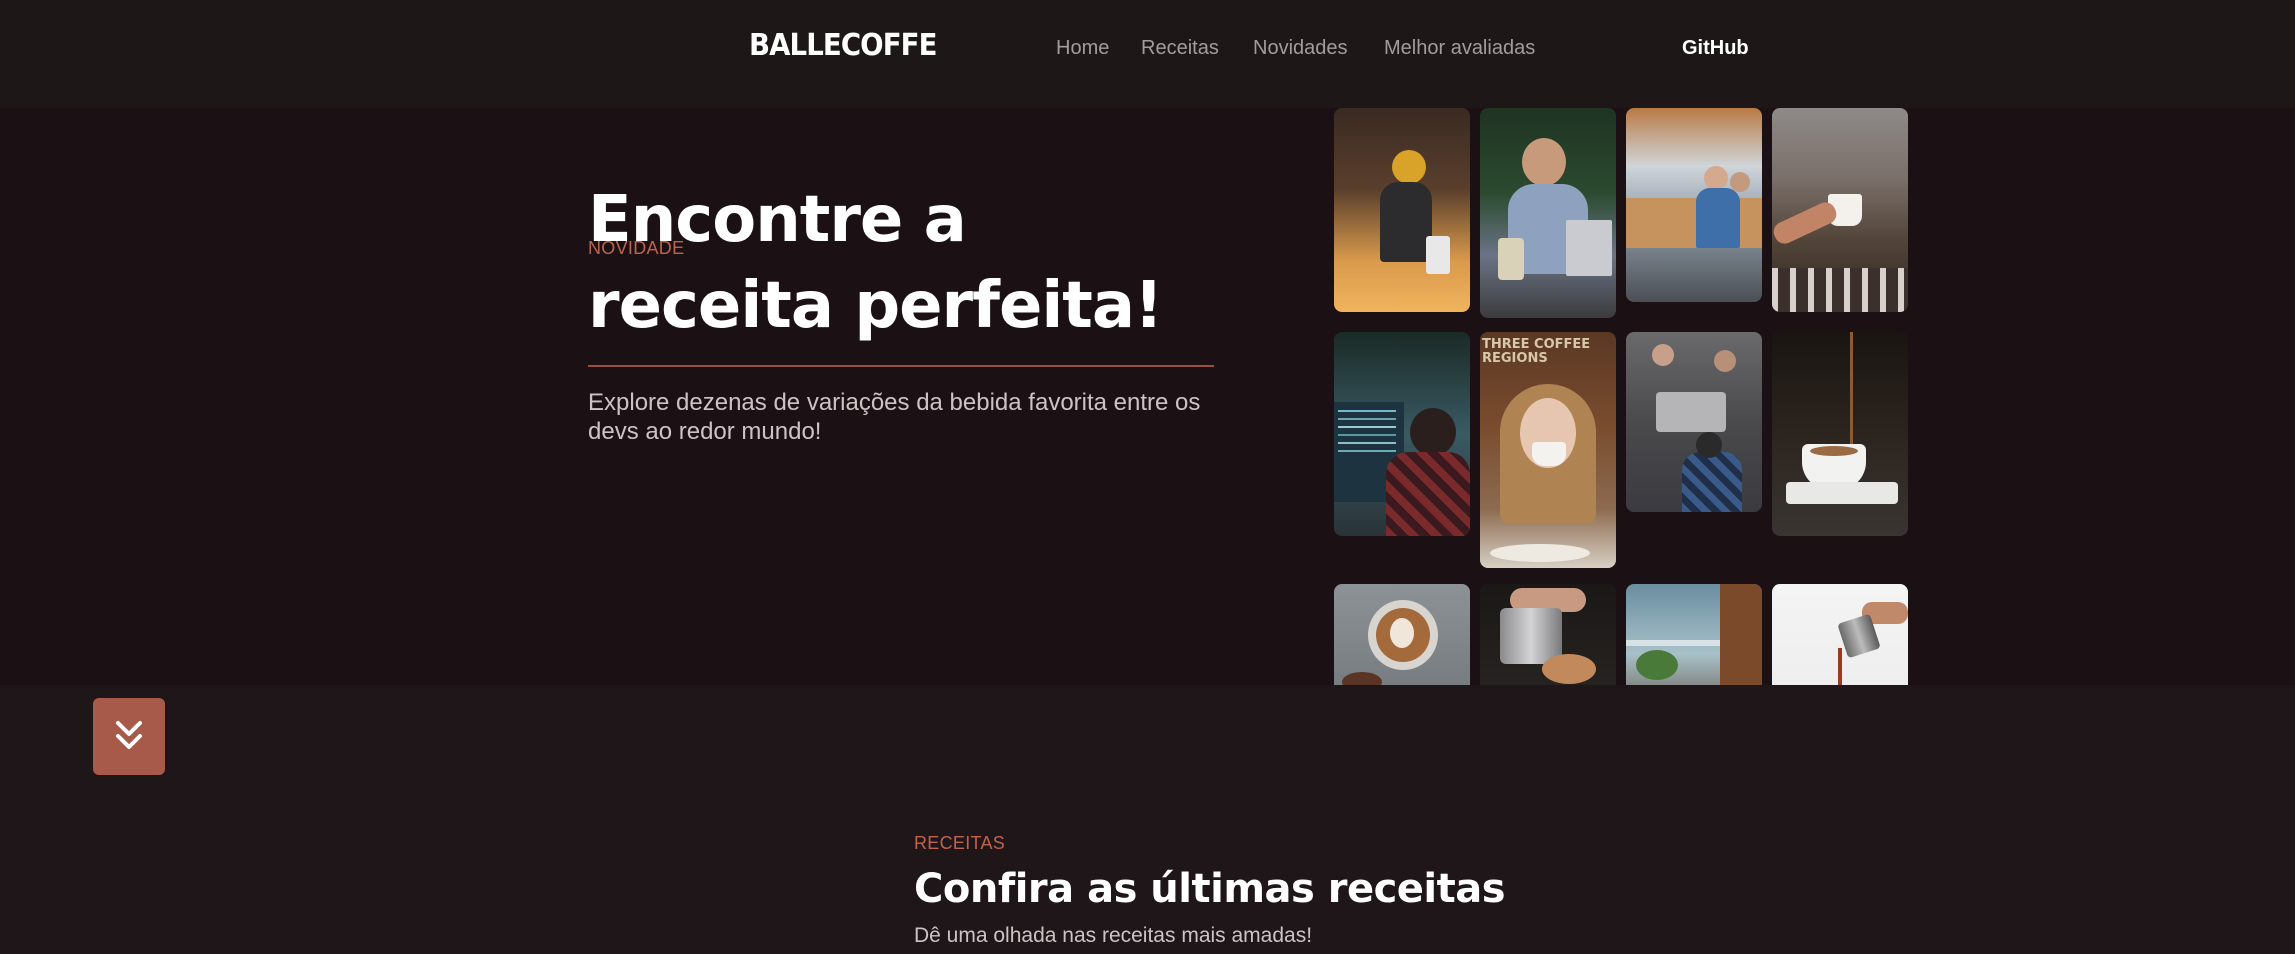 The image size is (2295, 954). I want to click on photo-baristas-working, so click(1694, 422).